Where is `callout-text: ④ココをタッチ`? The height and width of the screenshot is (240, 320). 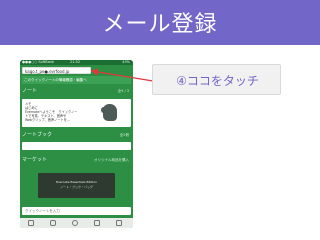 callout-text: ④ココをタッチ is located at coordinates (217, 81).